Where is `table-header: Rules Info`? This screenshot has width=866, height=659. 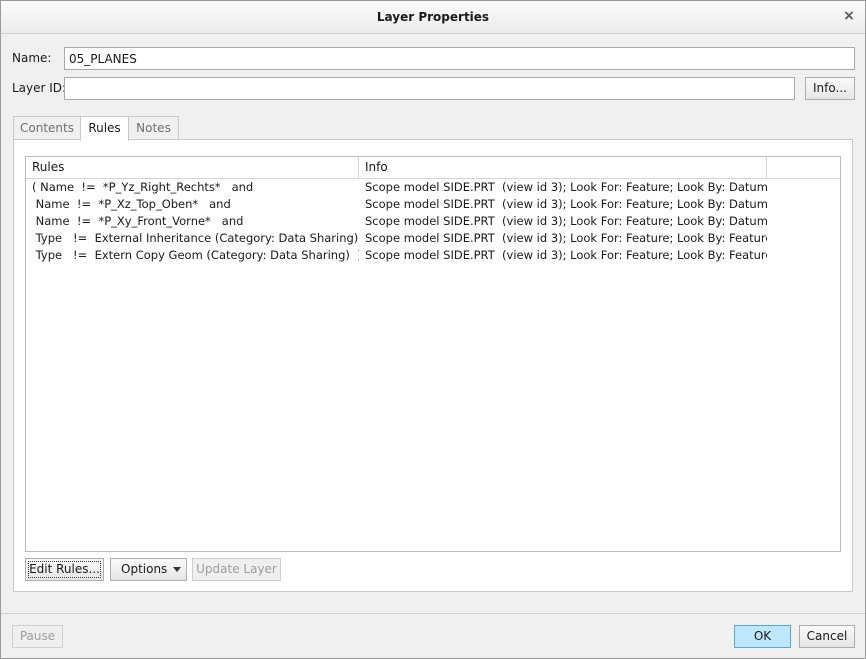
table-header: Rules Info is located at coordinates (433, 168).